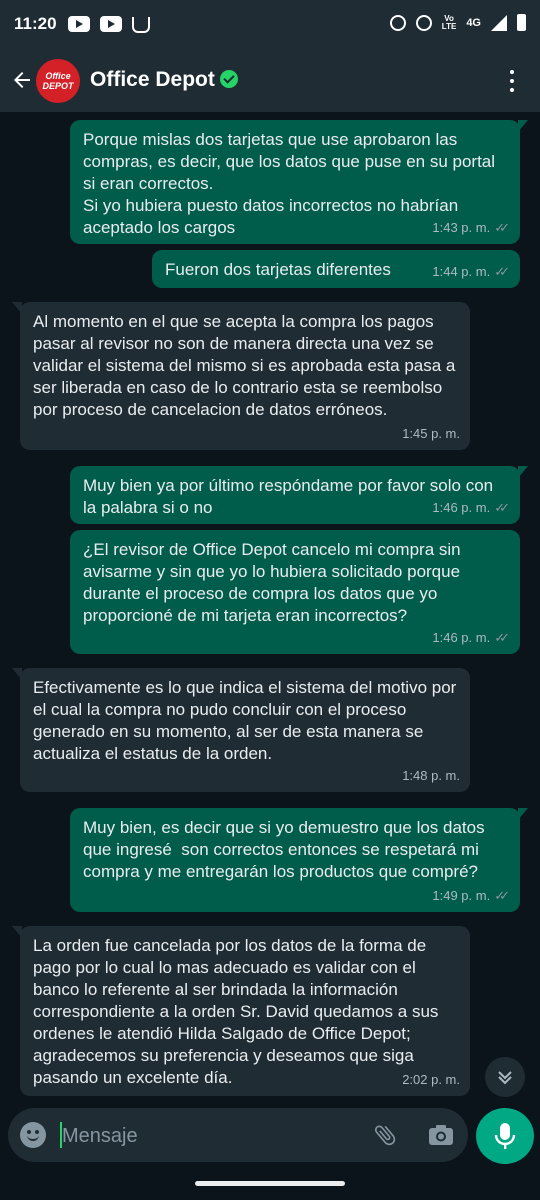 The image size is (540, 1200). I want to click on status-bar: 11:20 Vo LTE 4G, so click(270, 25).